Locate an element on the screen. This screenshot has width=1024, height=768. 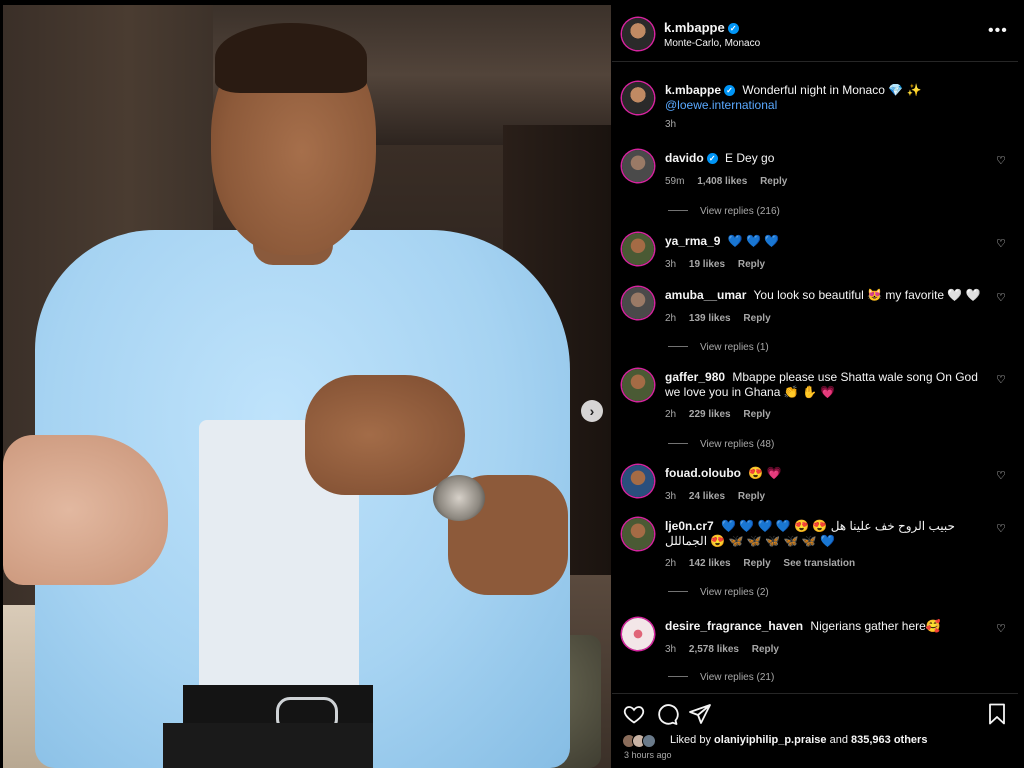
caption-author: k.mbappe ✓ is located at coordinates (700, 90).